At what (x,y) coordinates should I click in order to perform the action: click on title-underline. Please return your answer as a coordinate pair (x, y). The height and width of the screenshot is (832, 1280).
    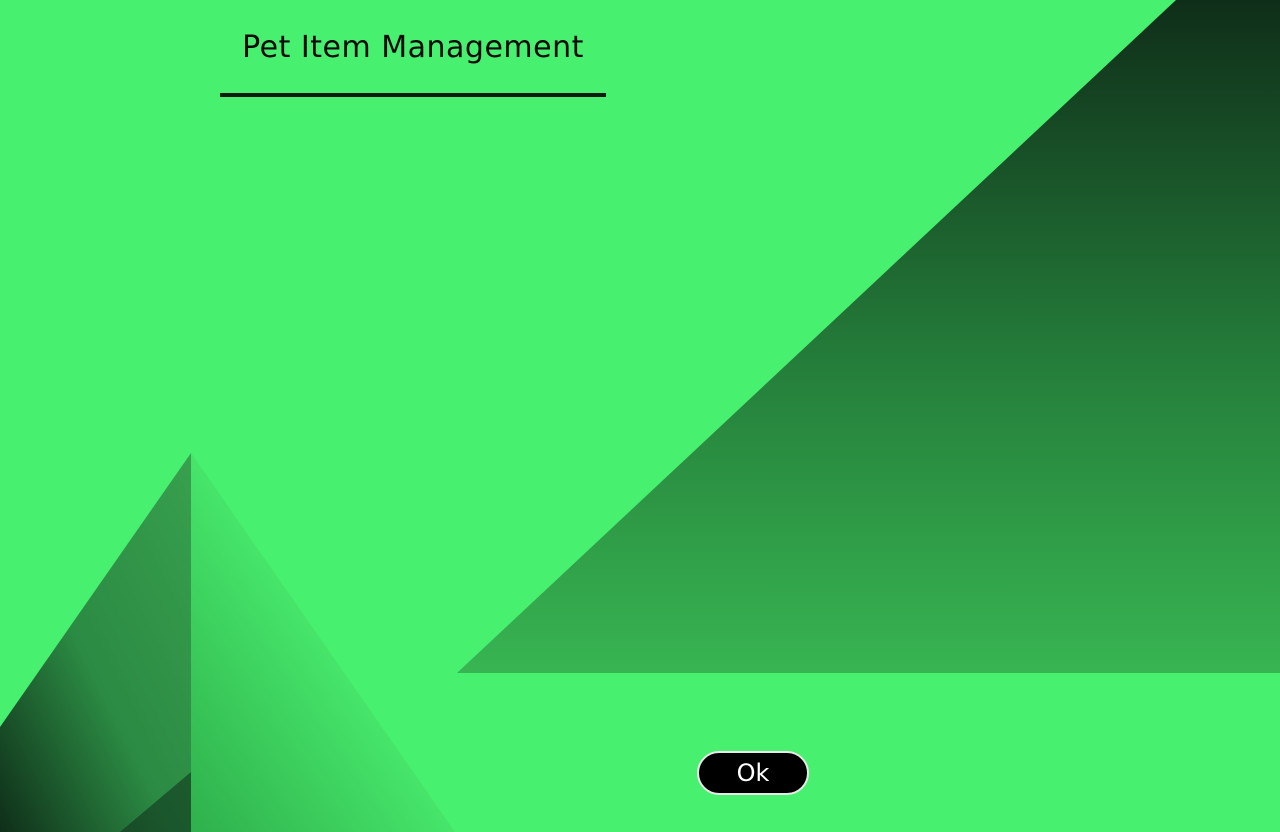
    Looking at the image, I should click on (413, 95).